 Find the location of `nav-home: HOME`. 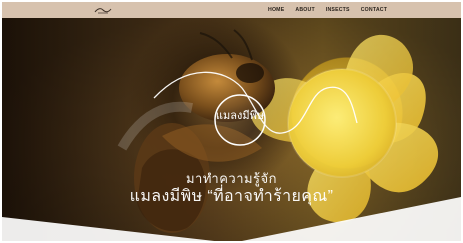

nav-home: HOME is located at coordinates (276, 10).